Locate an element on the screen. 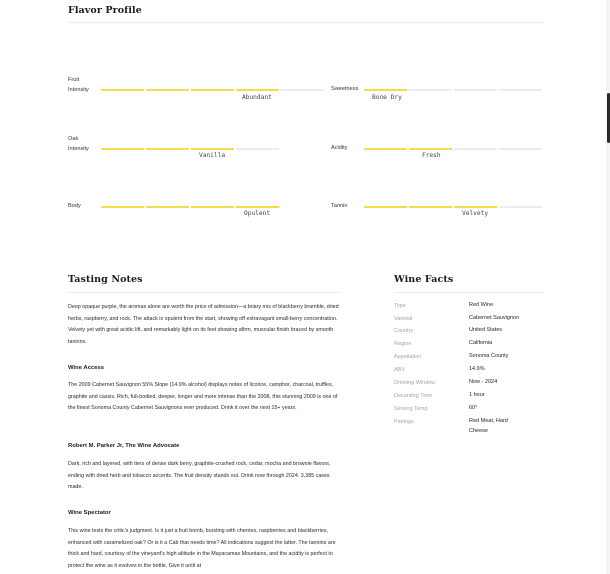 The image size is (610, 574). fact-value-drinking-window: Now - 2024 is located at coordinates (483, 382).